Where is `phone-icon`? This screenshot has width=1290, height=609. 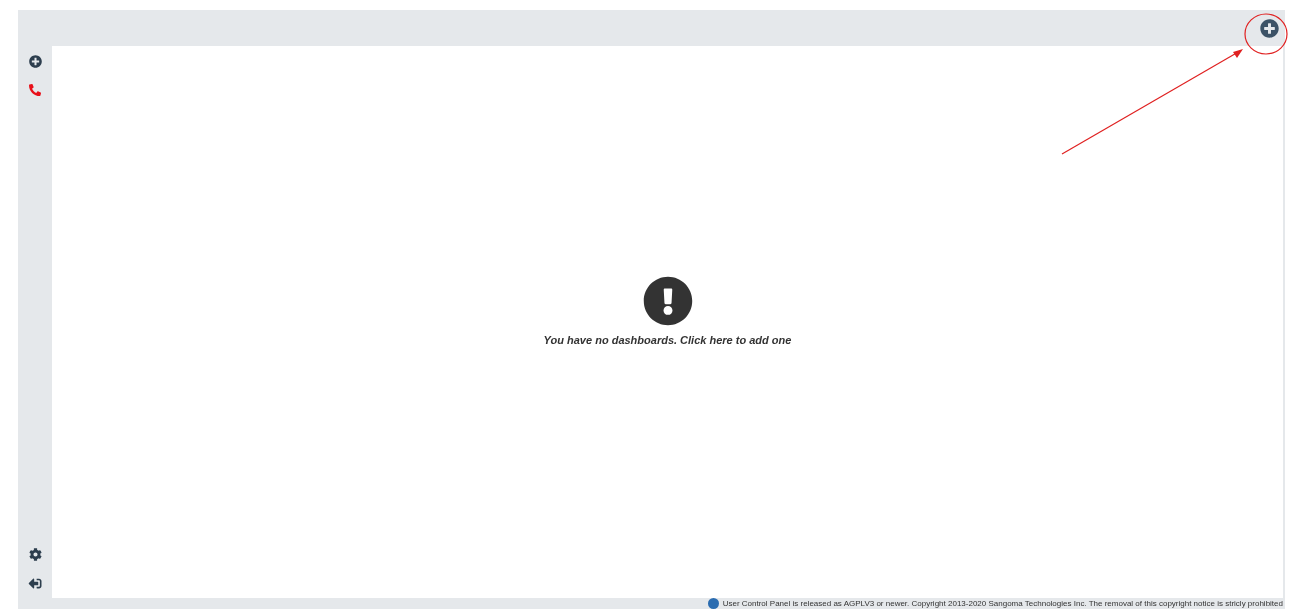 phone-icon is located at coordinates (35, 90).